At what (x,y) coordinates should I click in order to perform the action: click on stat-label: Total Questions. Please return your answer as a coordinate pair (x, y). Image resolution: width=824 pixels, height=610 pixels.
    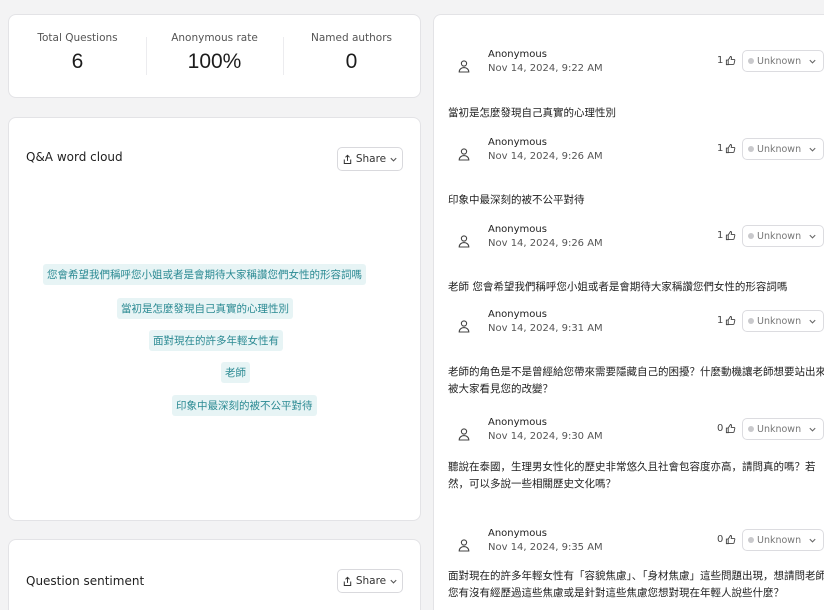
    Looking at the image, I should click on (77, 38).